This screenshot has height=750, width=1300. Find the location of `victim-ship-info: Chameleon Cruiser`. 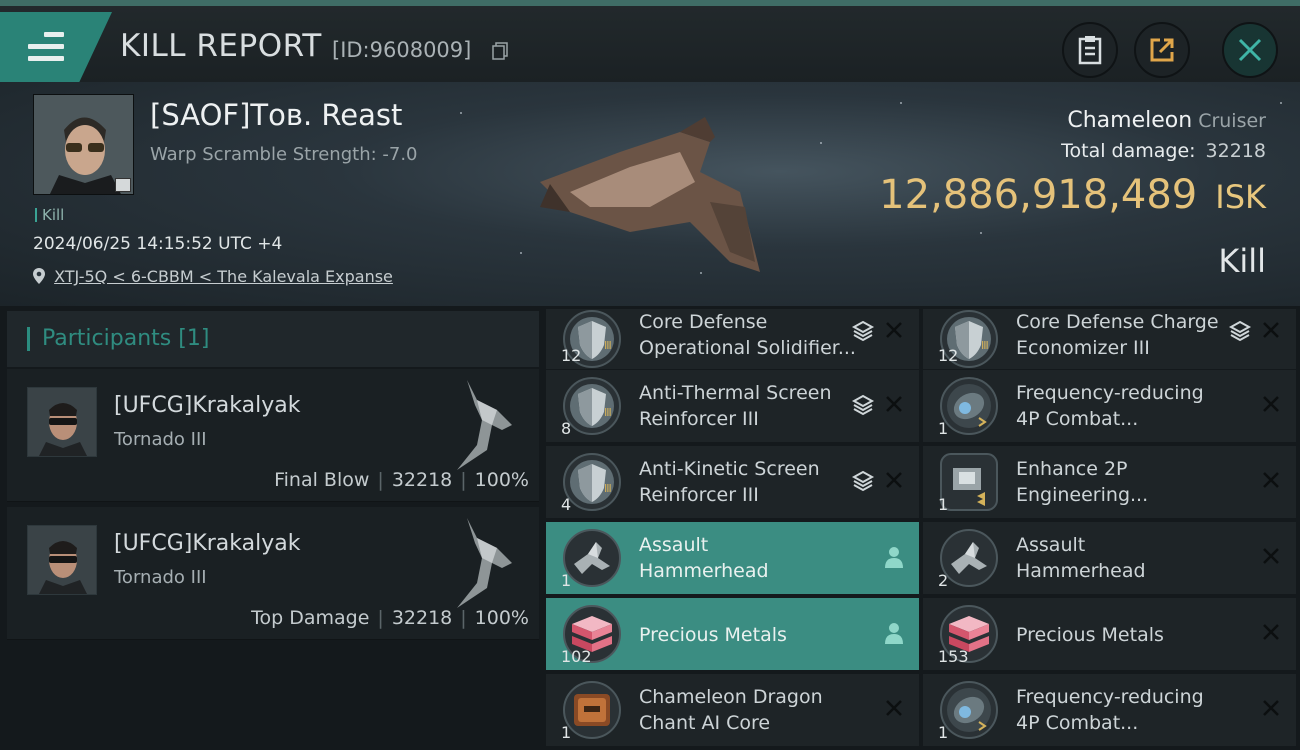

victim-ship-info: Chameleon Cruiser is located at coordinates (1166, 120).